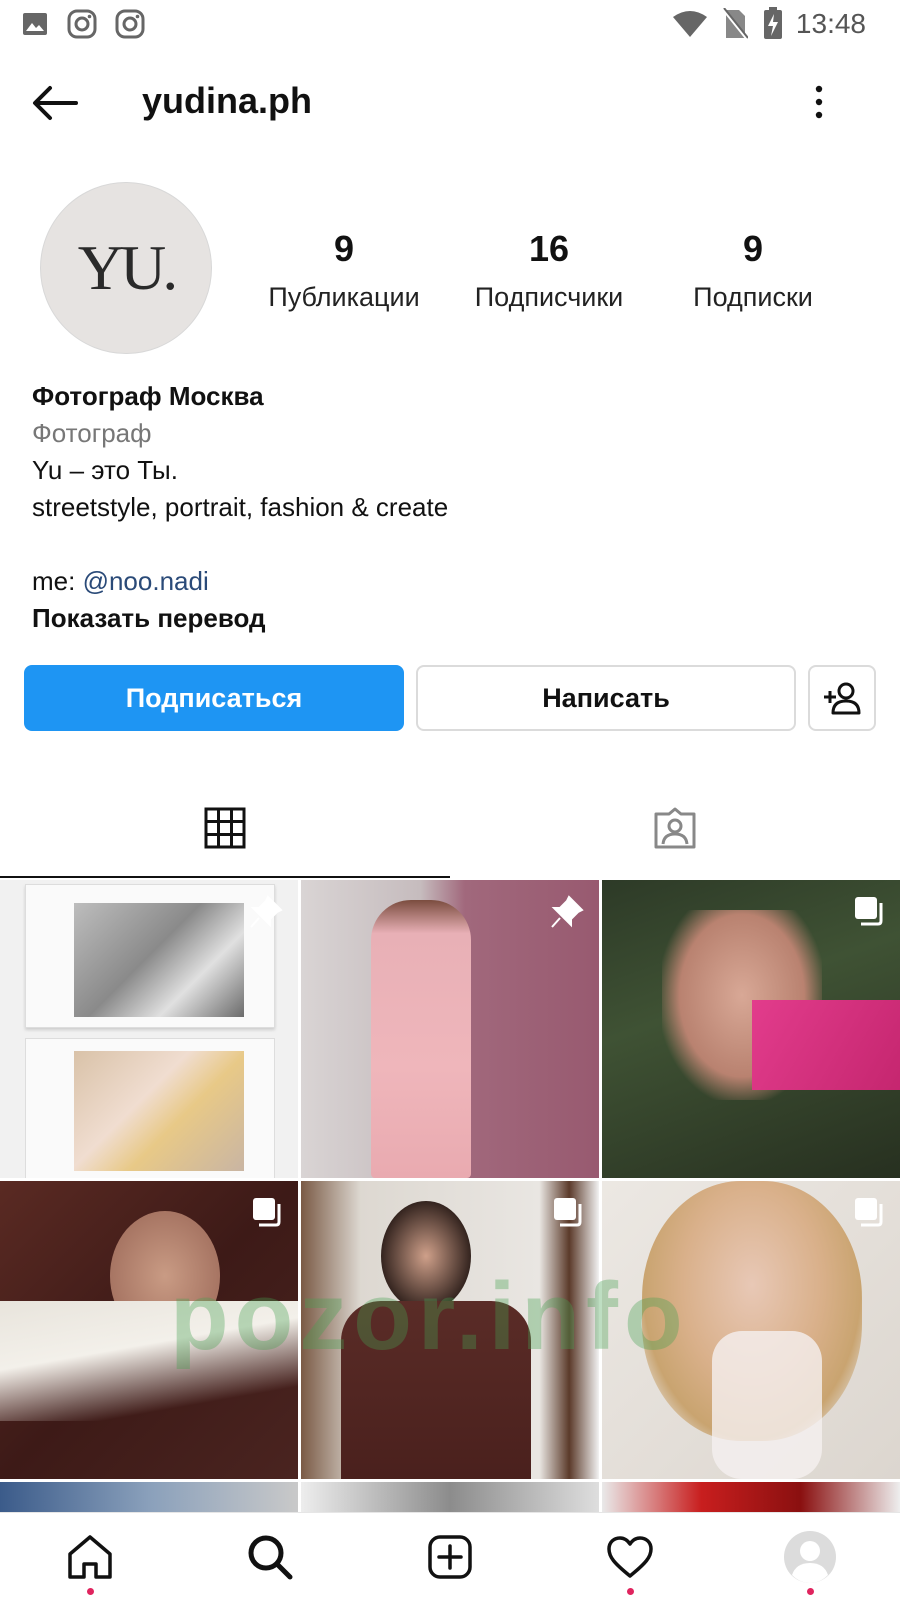 This screenshot has width=900, height=1601. Describe the element at coordinates (92, 433) in the screenshot. I see `profile-category: Фотограф` at that location.